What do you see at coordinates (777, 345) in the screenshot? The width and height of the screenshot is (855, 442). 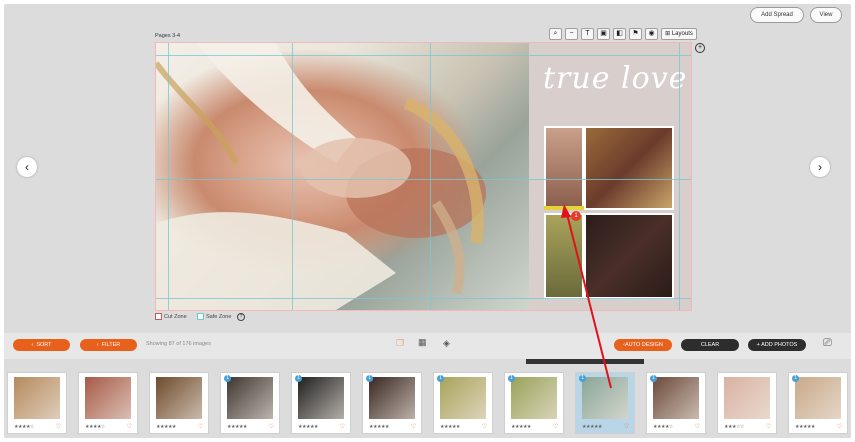 I see `add-photos-button: + ADD PHOTOS` at bounding box center [777, 345].